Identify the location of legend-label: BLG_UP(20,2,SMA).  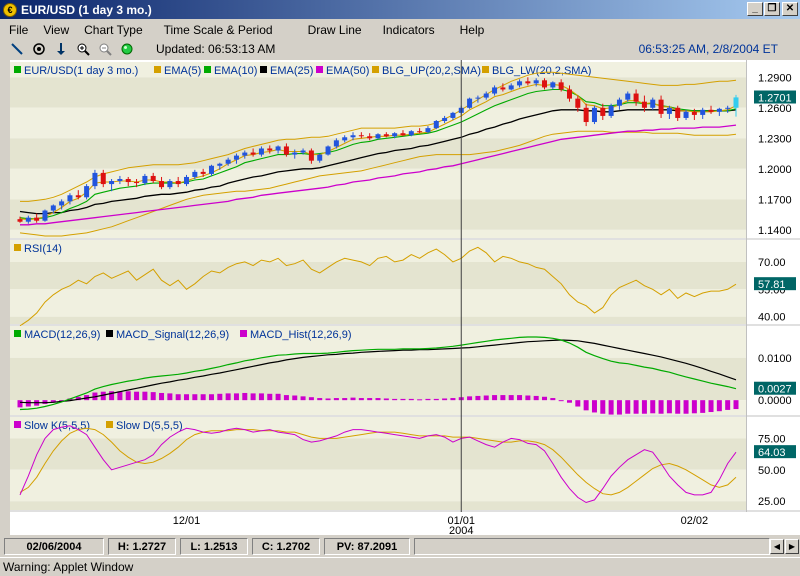
(431, 71).